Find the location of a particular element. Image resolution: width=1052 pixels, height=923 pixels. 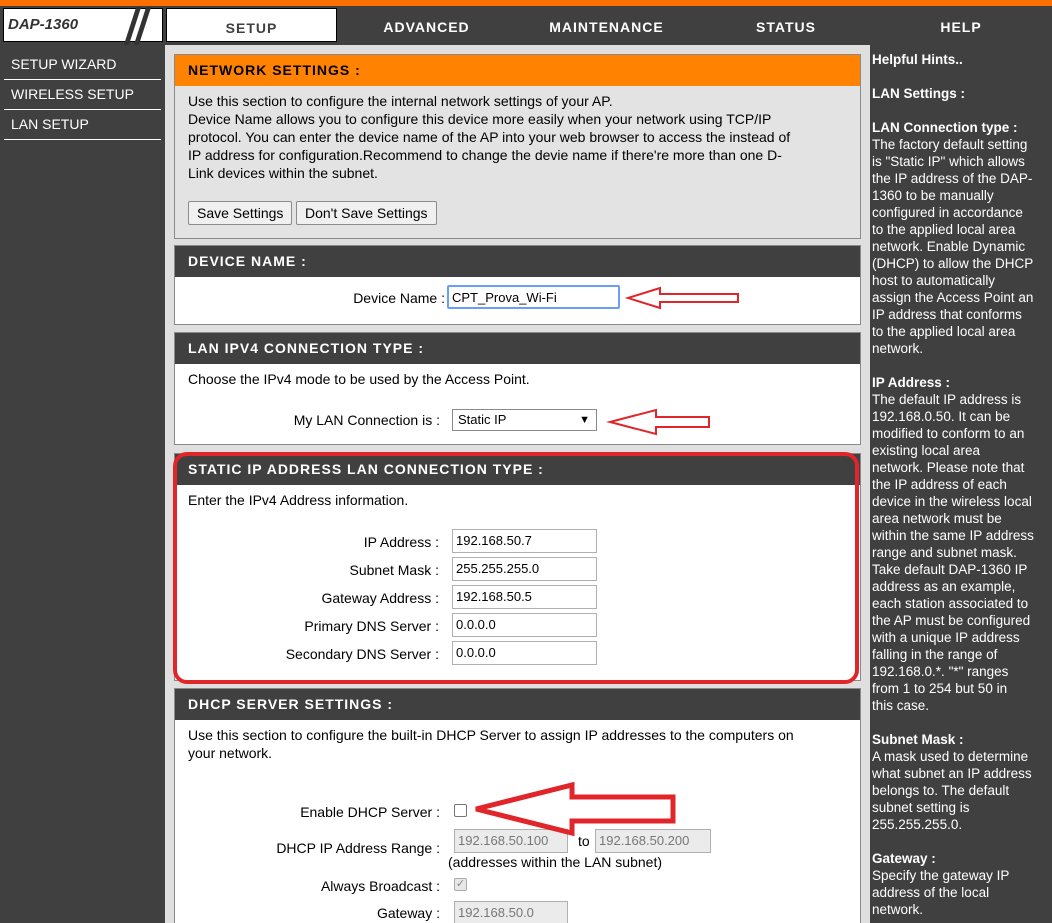

top-accent-bar is located at coordinates (526, 3).